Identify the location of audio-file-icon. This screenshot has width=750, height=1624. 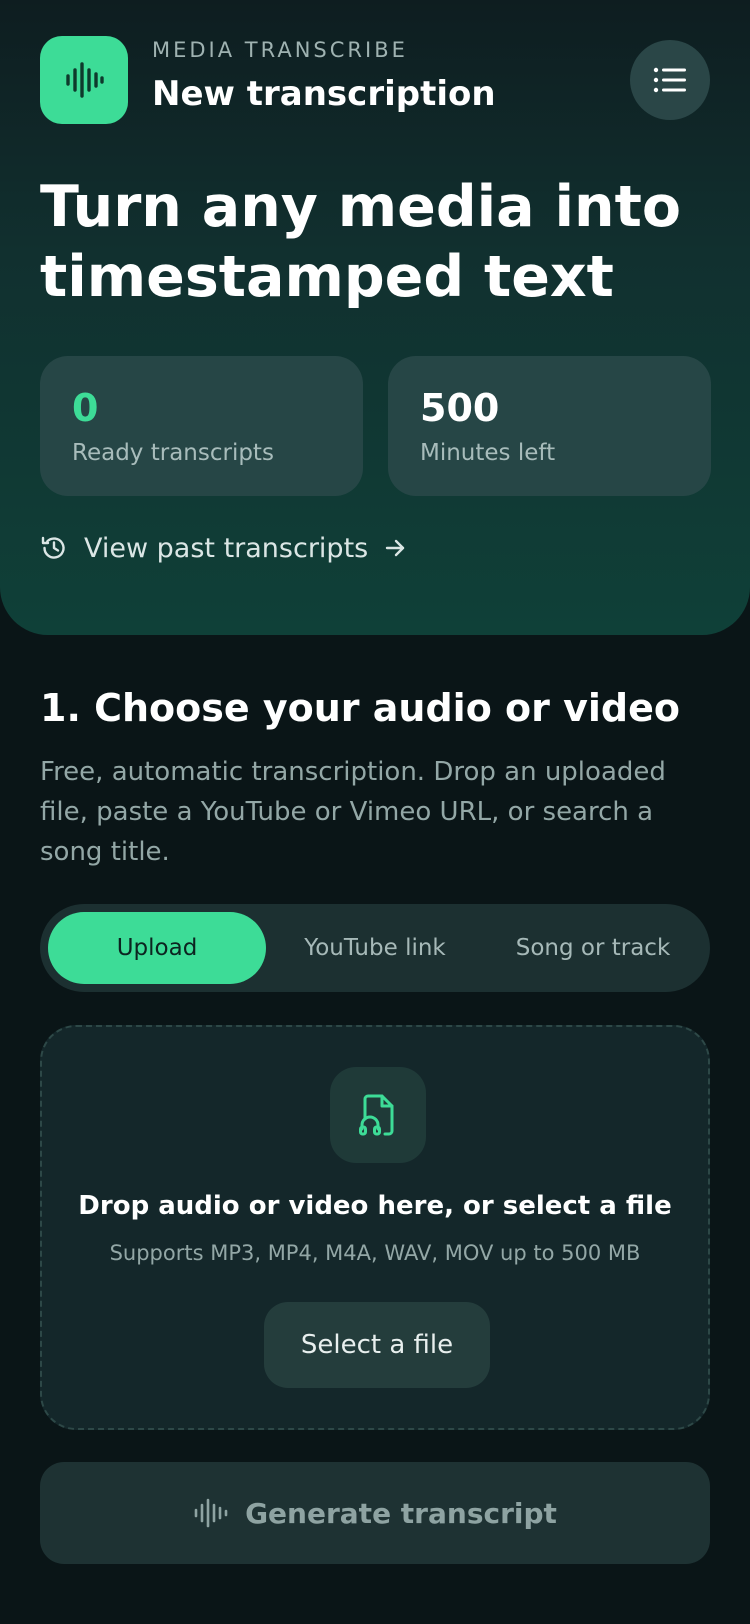
(376, 1115).